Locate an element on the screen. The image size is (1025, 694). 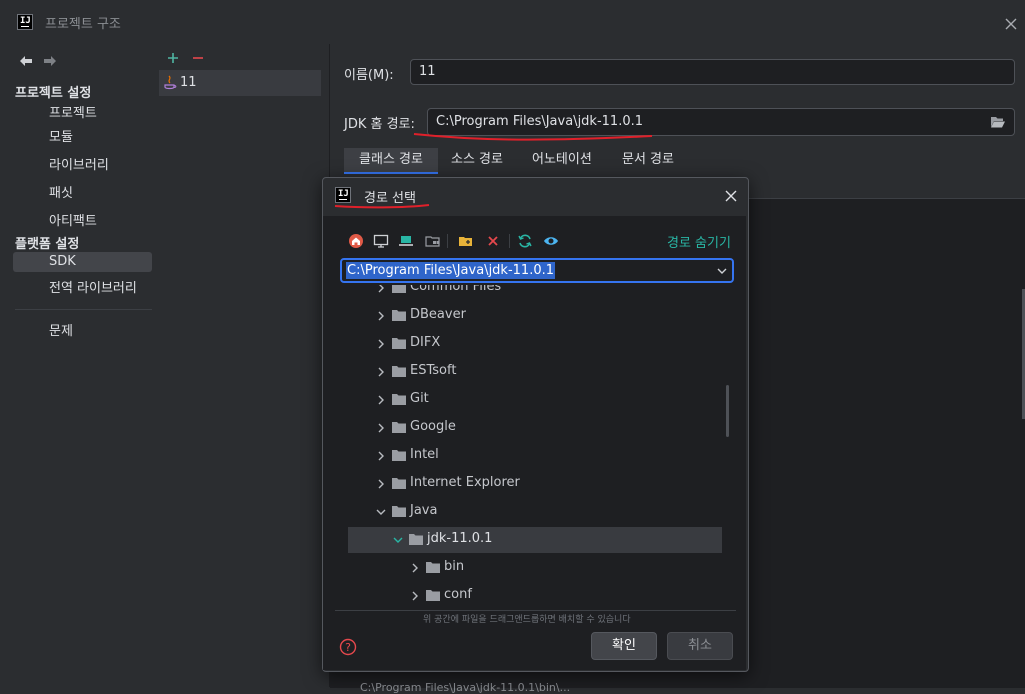
desktop-icon is located at coordinates (381, 241).